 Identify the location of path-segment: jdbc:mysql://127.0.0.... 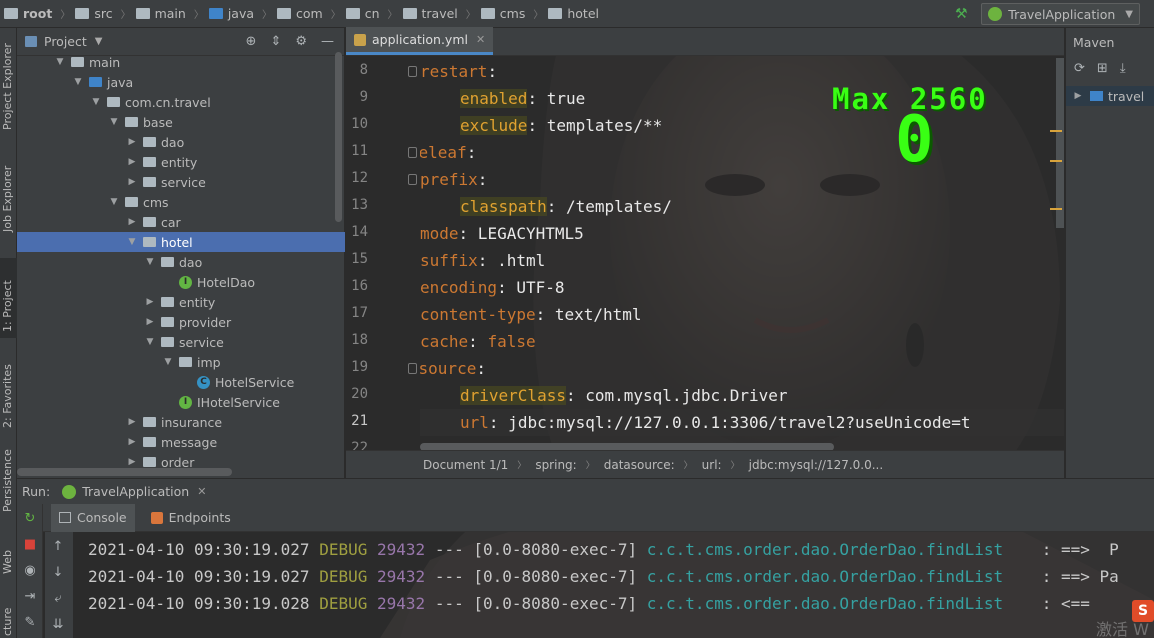
(816, 465).